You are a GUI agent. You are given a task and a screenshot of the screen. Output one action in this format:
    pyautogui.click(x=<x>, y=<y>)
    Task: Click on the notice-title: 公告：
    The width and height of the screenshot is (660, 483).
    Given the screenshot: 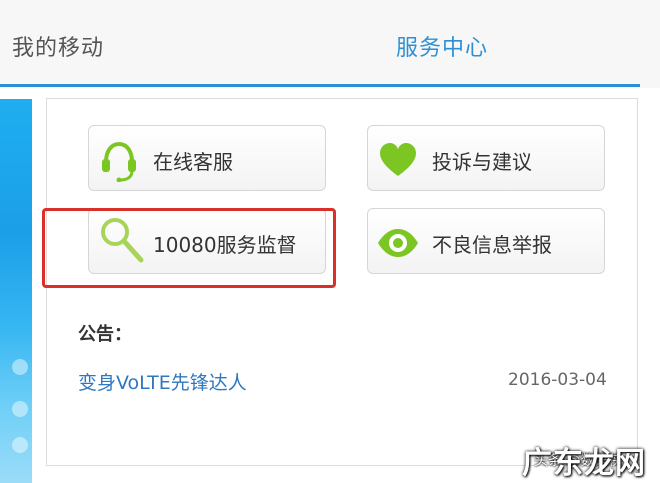 What is the action you would take?
    pyautogui.click(x=105, y=334)
    